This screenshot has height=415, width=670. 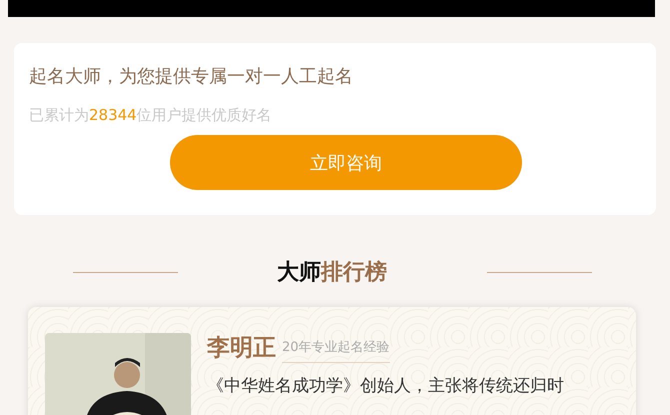 I want to click on experience-tag: 20年专业起名经验, so click(x=336, y=351).